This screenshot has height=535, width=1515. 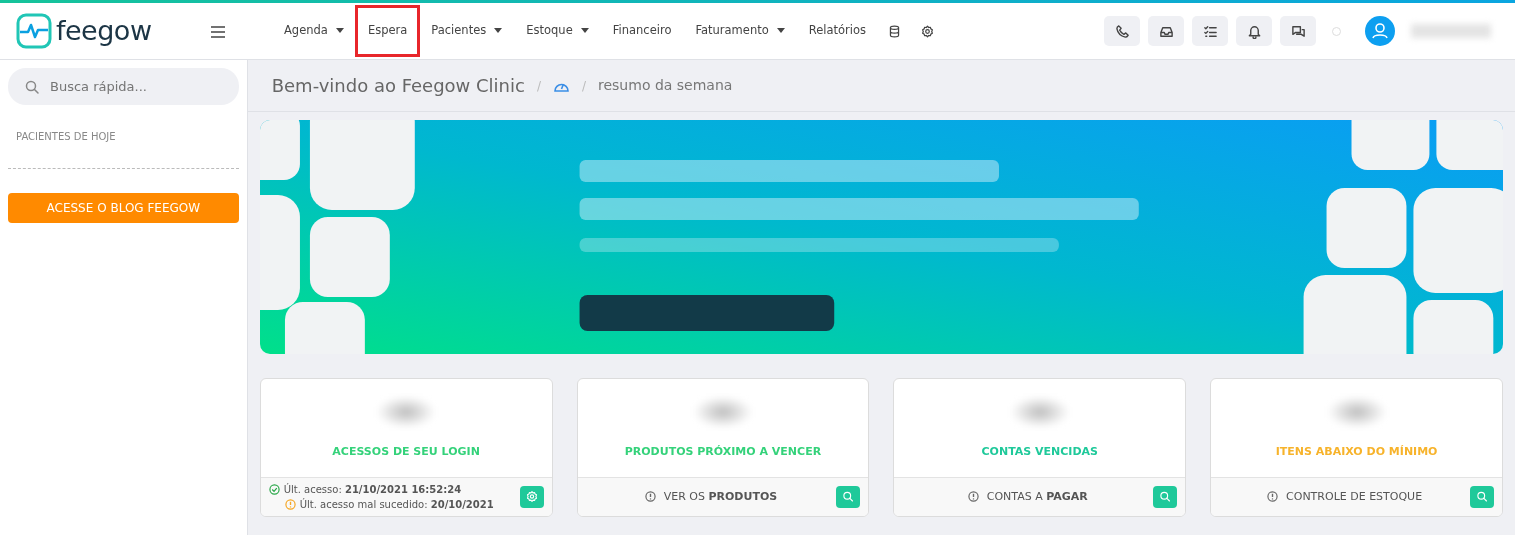 I want to click on logo-text: feegow, so click(x=104, y=30).